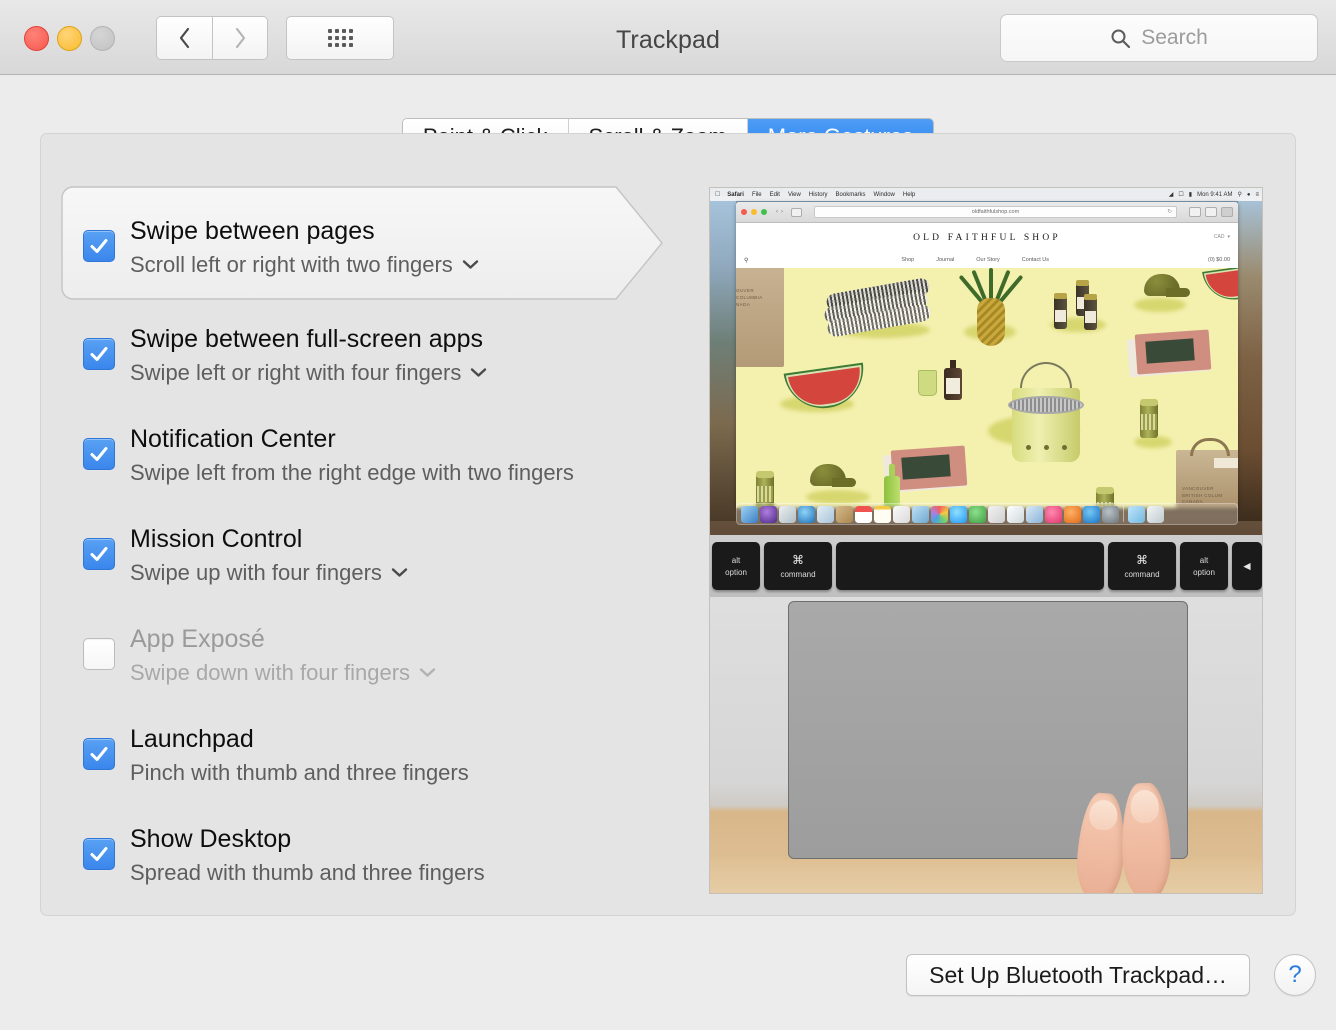 The width and height of the screenshot is (1336, 1030). Describe the element at coordinates (996, 514) in the screenshot. I see `dock-icon-pages` at that location.